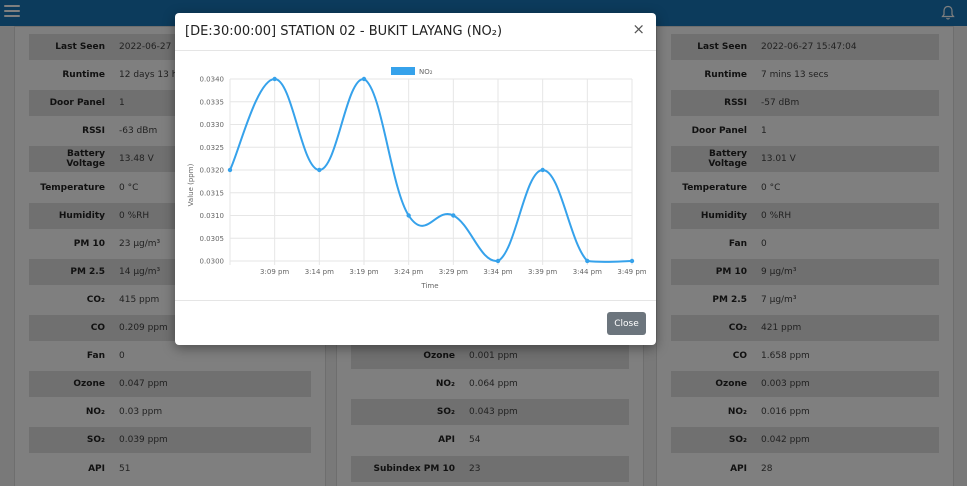  What do you see at coordinates (408, 272) in the screenshot?
I see `x-tick-label: 3:24 pm` at bounding box center [408, 272].